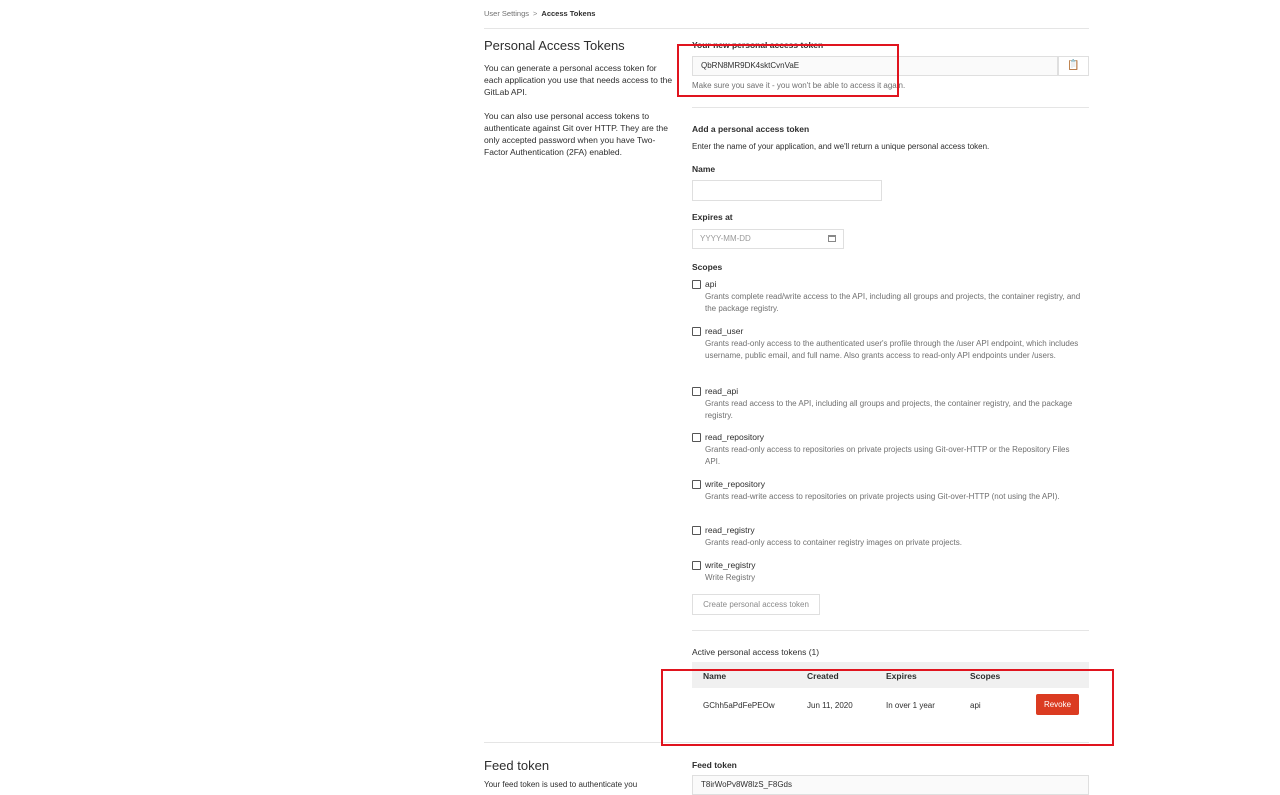 This screenshot has height=795, width=1280. I want to click on create-token-button: Create personal access token, so click(756, 604).